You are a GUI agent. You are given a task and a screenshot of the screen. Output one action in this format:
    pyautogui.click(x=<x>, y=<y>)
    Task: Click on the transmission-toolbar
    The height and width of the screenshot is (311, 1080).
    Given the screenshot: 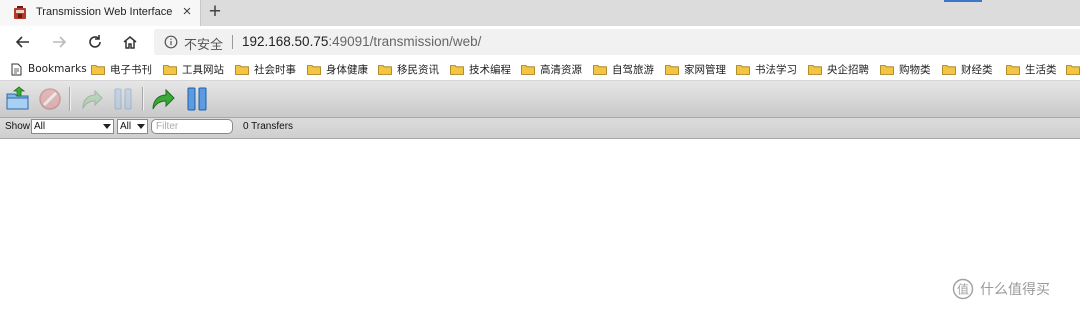 What is the action you would take?
    pyautogui.click(x=540, y=99)
    